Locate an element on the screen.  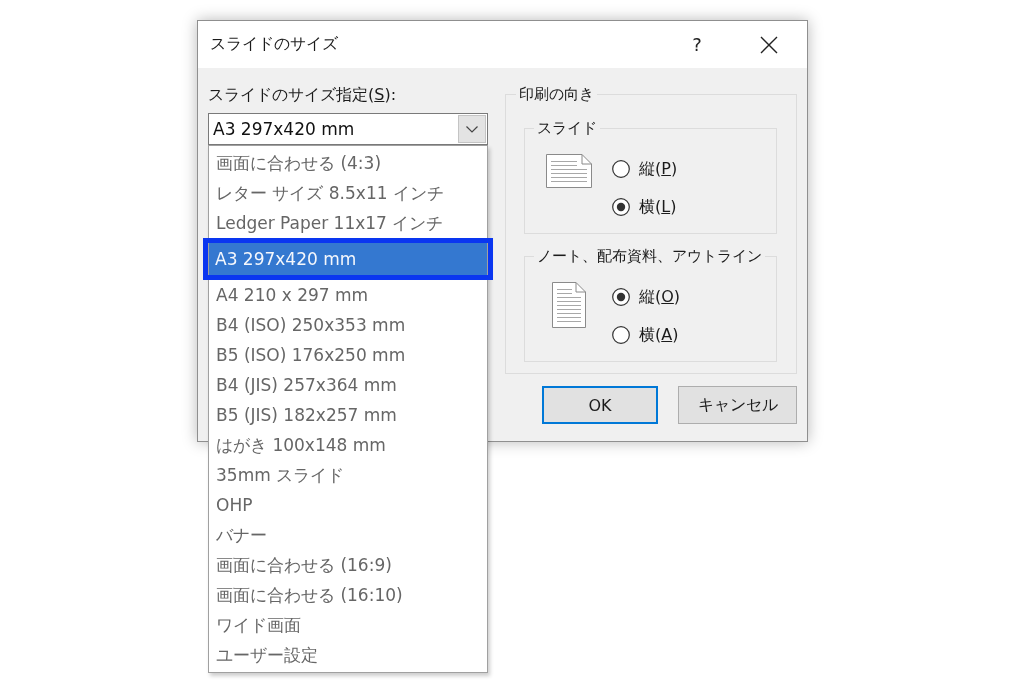
radio-option: 縦(O) is located at coordinates (646, 297).